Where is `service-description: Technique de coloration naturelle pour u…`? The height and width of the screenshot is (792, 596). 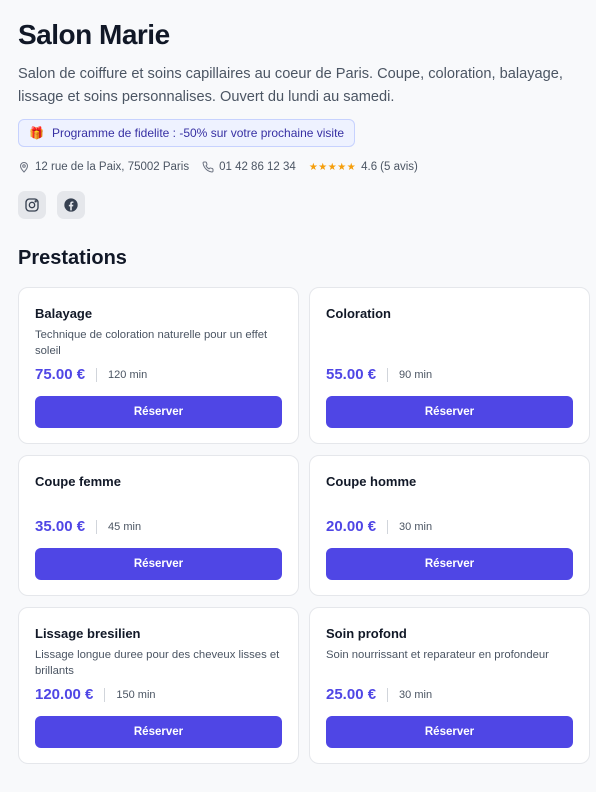
service-description: Technique de coloration naturelle pour u… is located at coordinates (151, 343).